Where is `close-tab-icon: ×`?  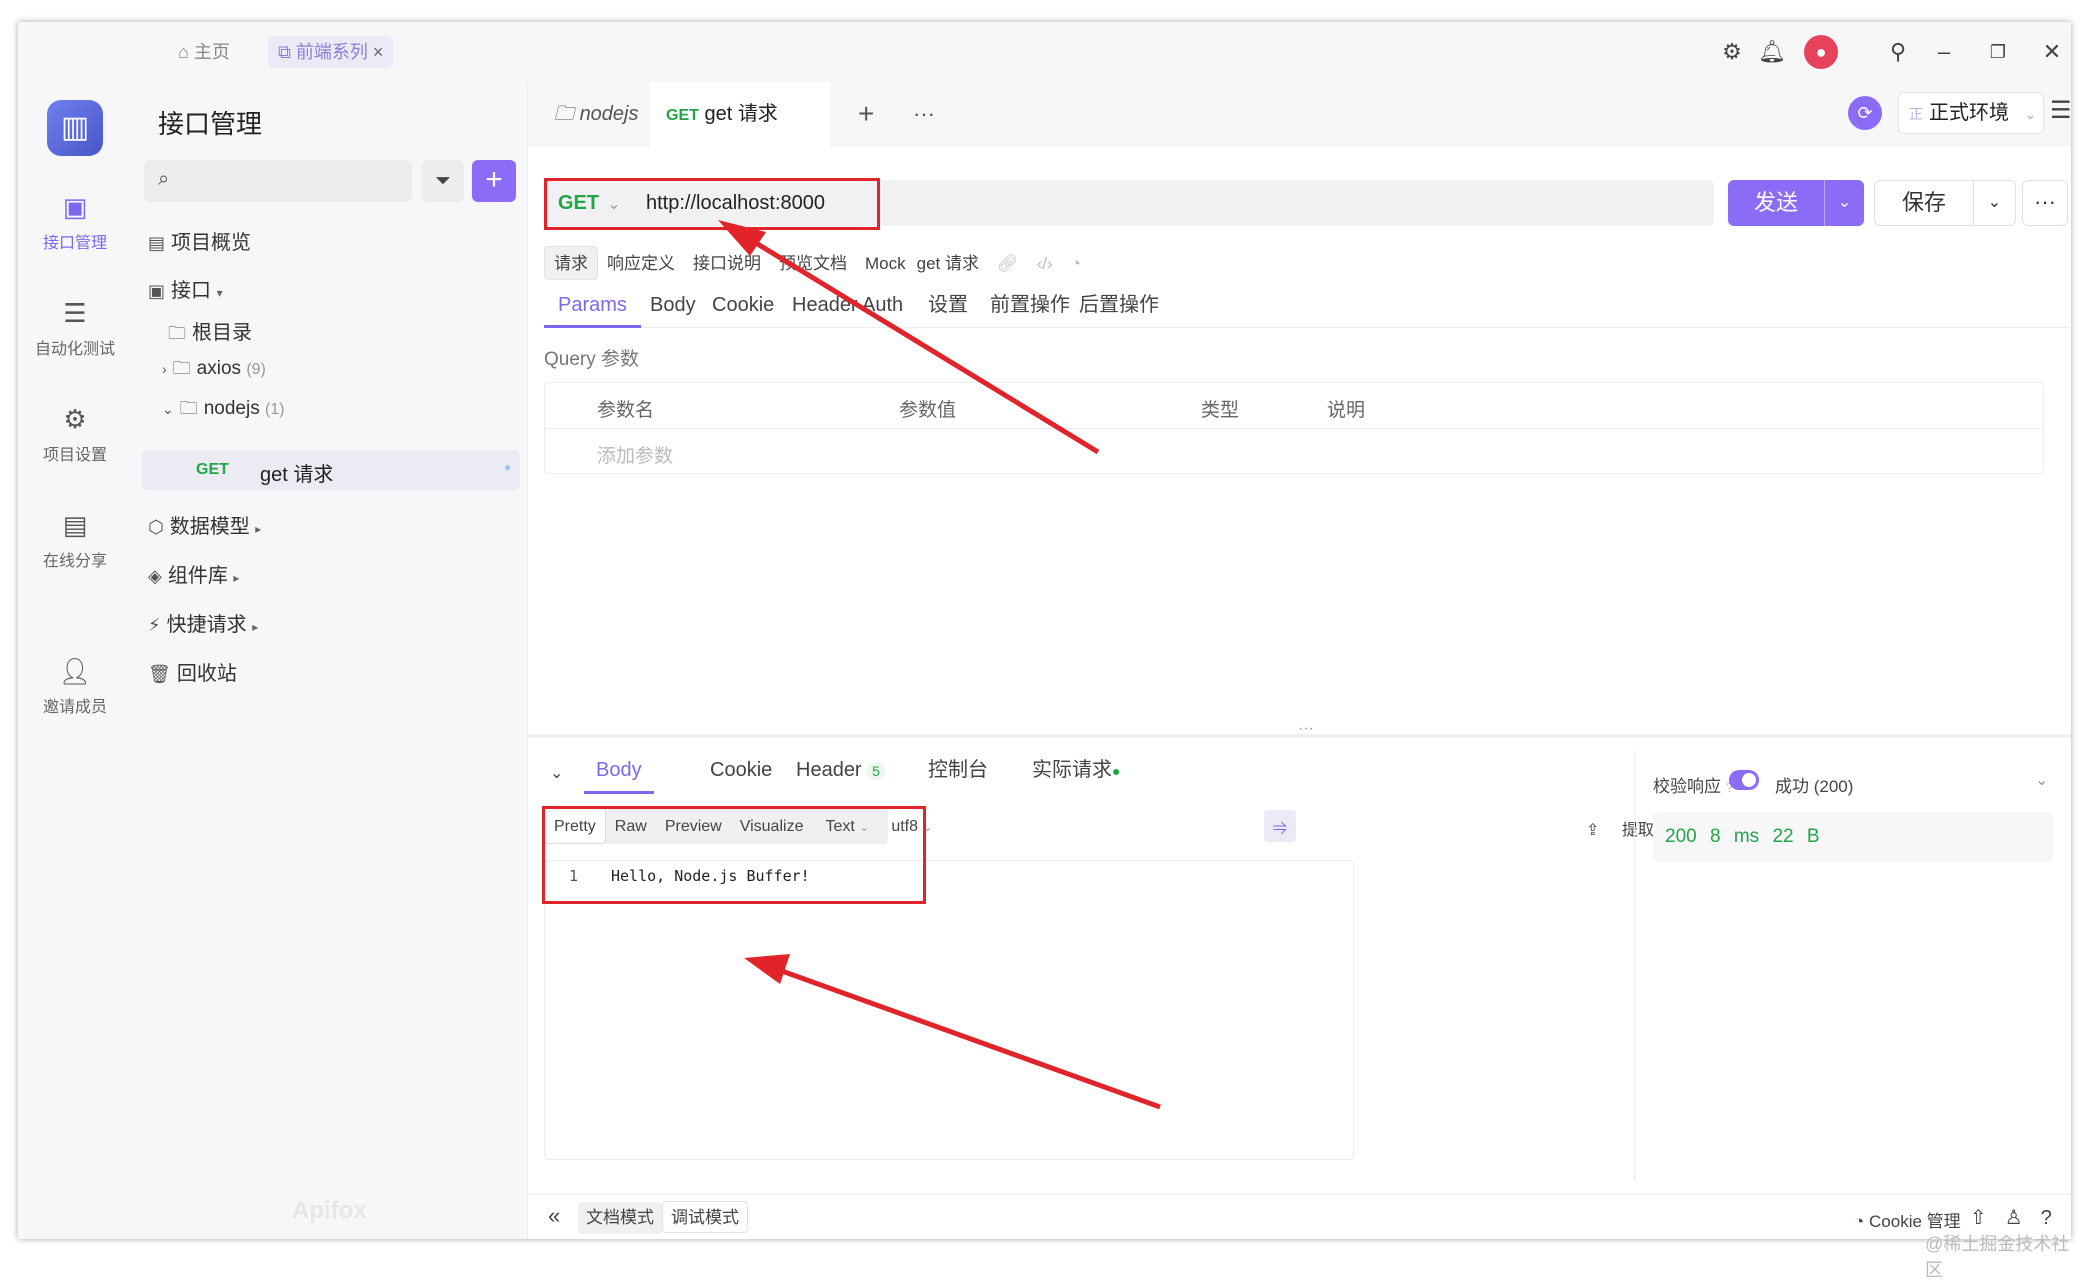 close-tab-icon: × is located at coordinates (378, 52).